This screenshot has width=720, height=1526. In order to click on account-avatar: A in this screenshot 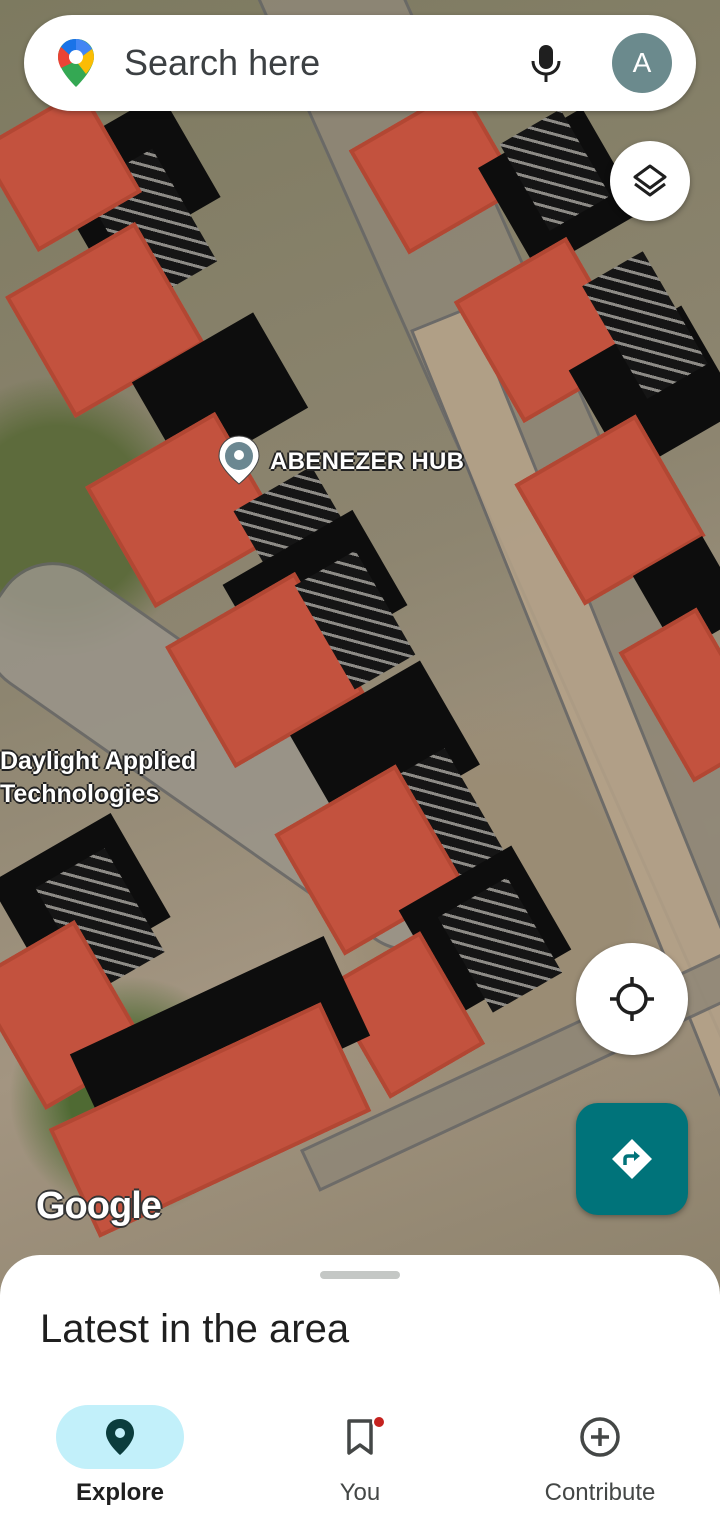, I will do `click(642, 63)`.